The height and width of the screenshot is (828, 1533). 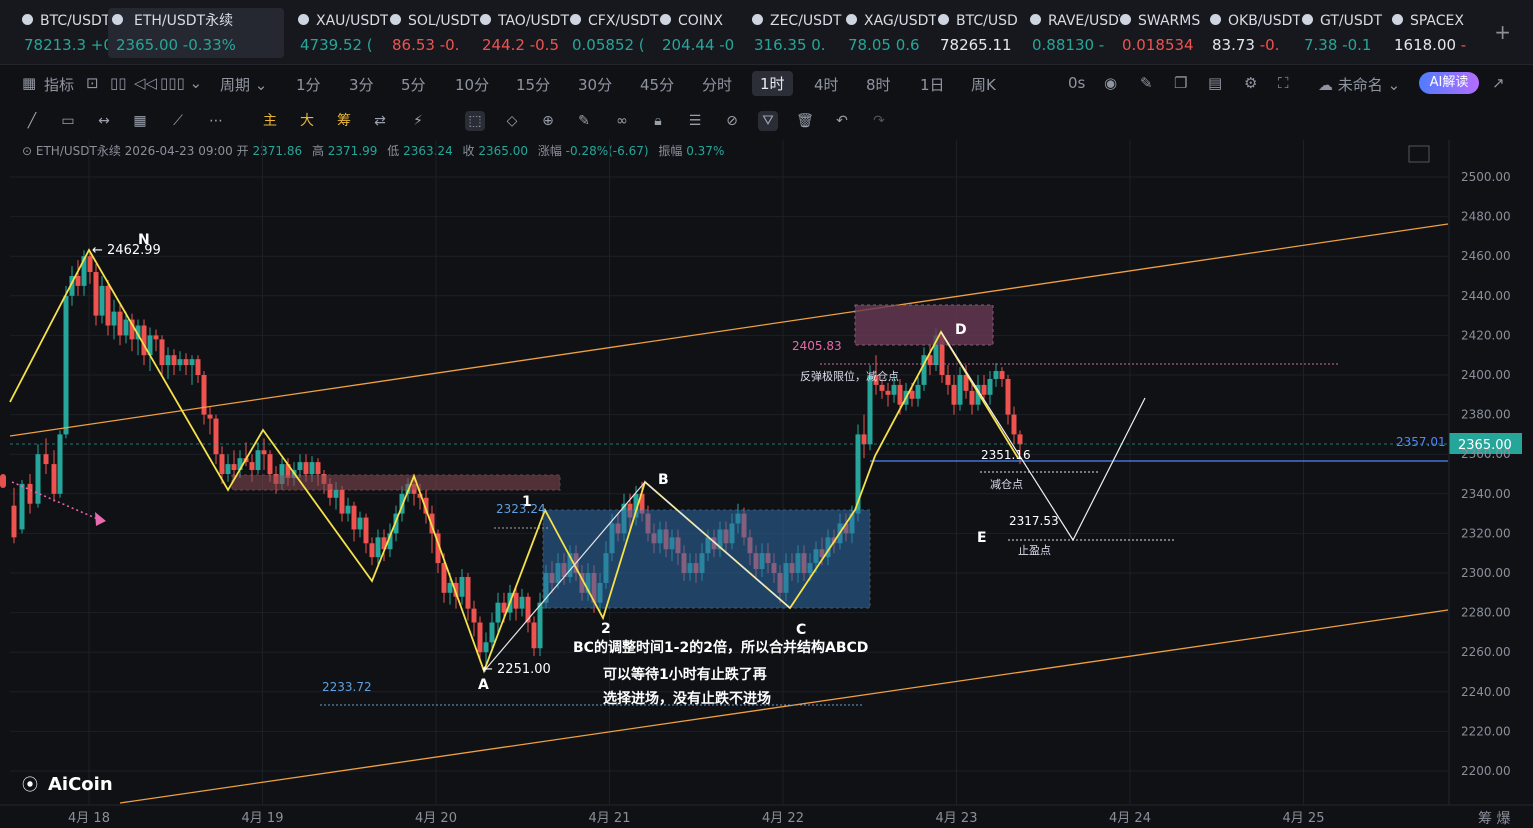 I want to click on add-ticker-icon: +, so click(x=1502, y=32).